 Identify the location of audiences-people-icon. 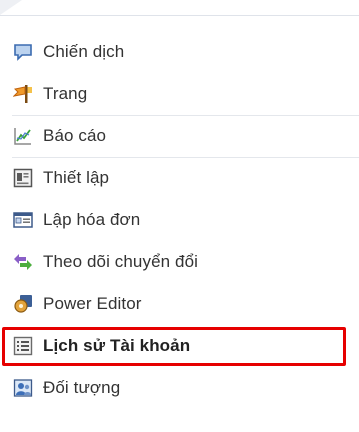
(23, 388).